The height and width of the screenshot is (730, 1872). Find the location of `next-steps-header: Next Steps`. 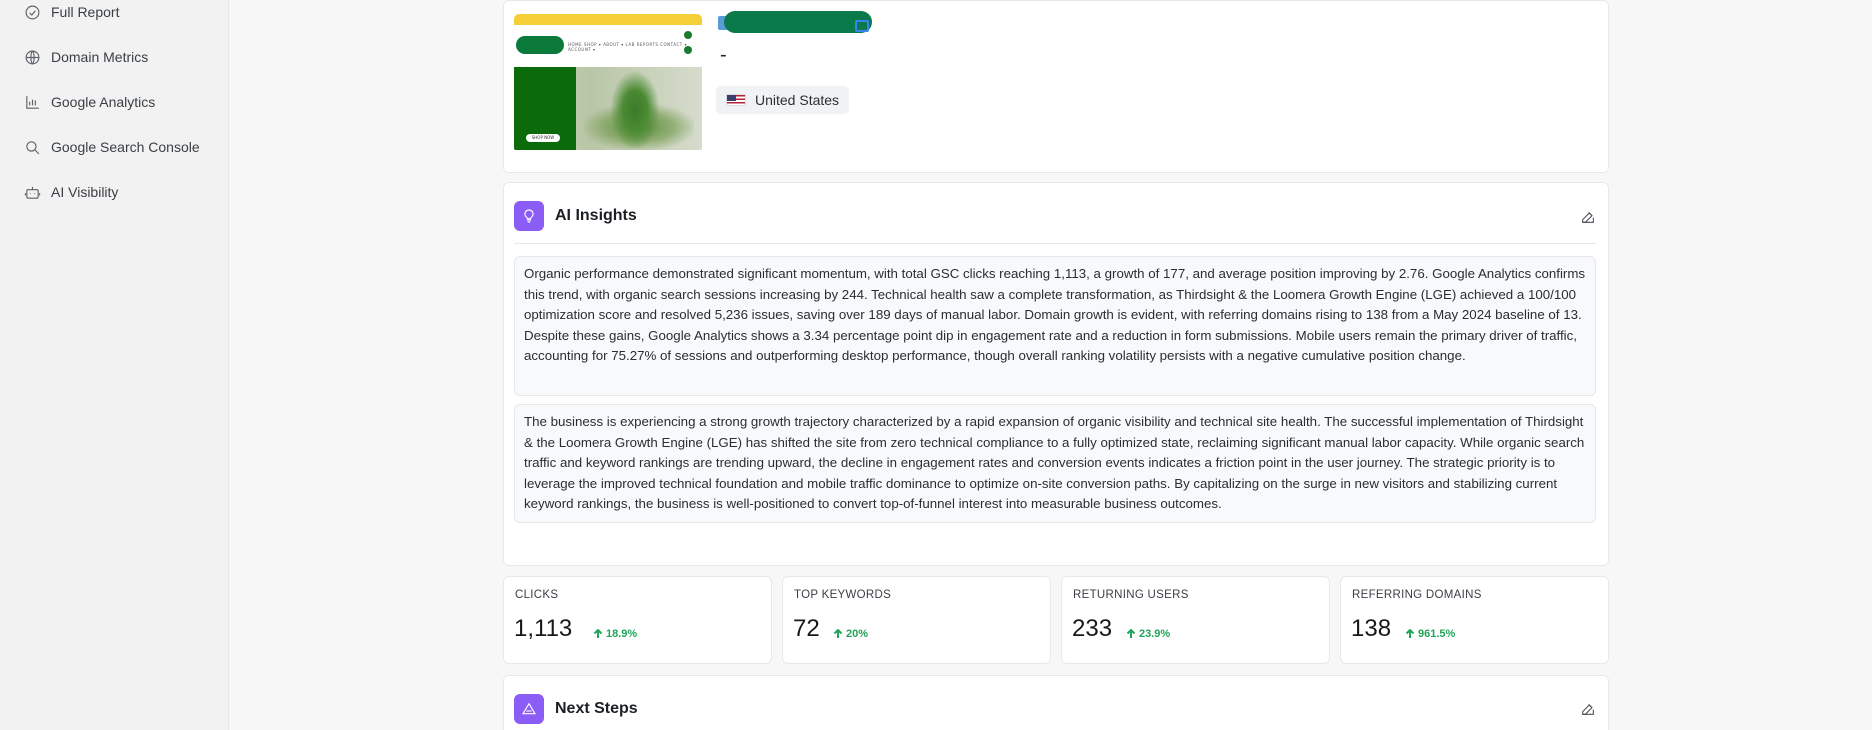

next-steps-header: Next Steps is located at coordinates (576, 709).